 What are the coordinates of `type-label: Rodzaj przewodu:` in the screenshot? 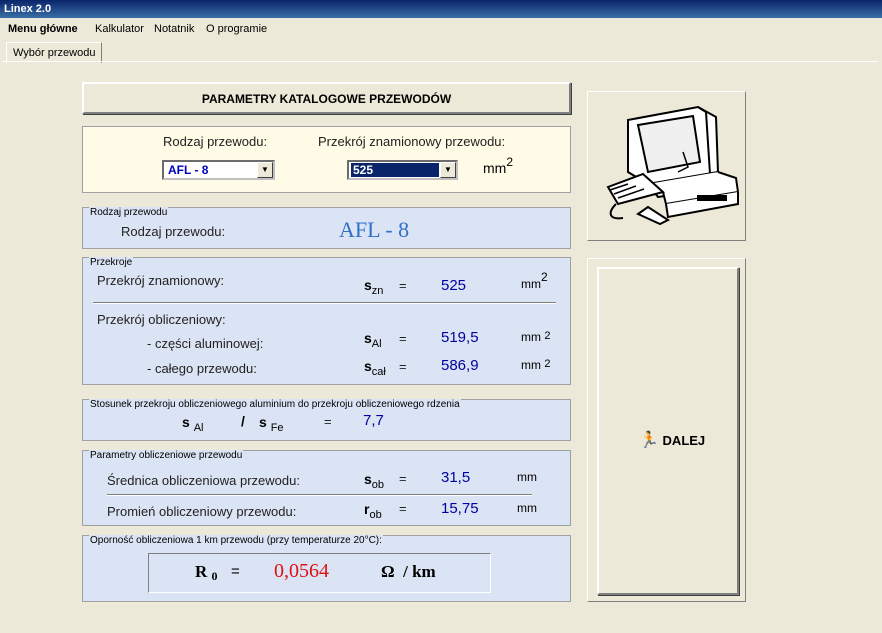 It's located at (215, 141).